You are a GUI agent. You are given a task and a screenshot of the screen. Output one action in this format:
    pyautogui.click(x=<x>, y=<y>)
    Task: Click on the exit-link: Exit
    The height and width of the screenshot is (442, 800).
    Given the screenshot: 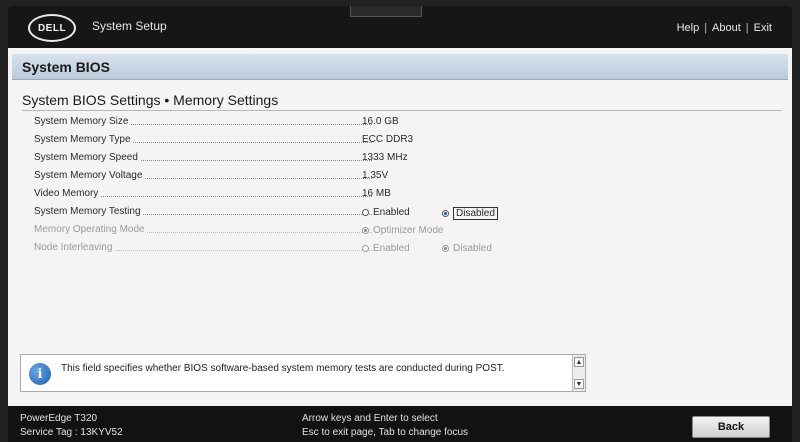 What is the action you would take?
    pyautogui.click(x=763, y=28)
    